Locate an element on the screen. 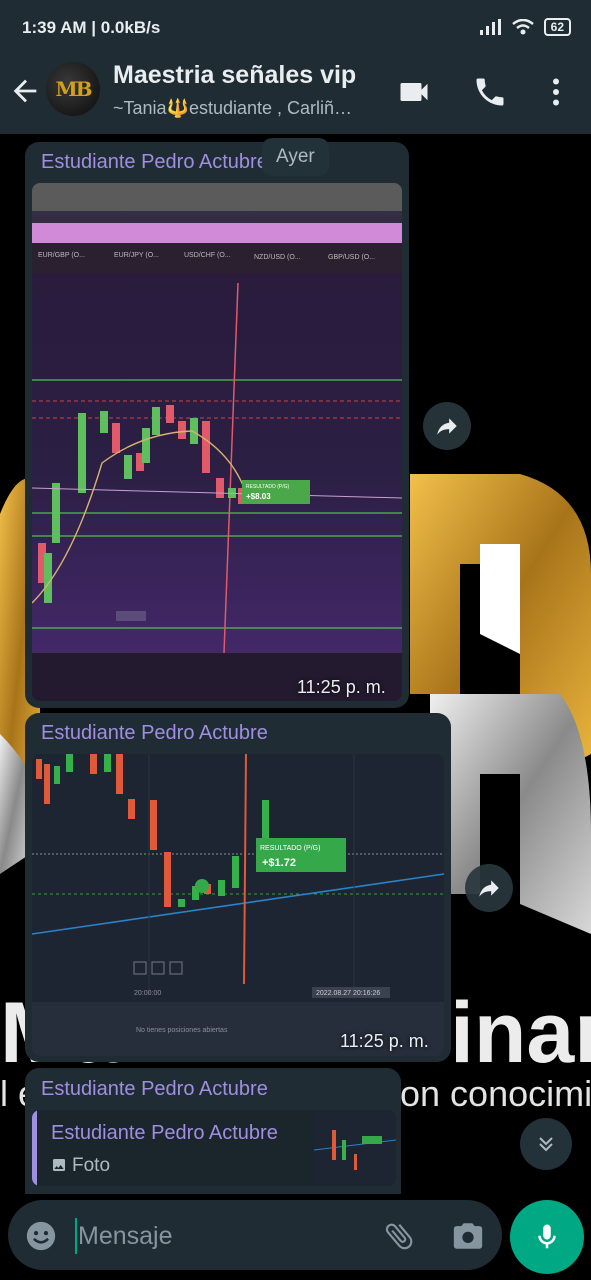 This screenshot has width=591, height=1280. attach-icon is located at coordinates (399, 1236).